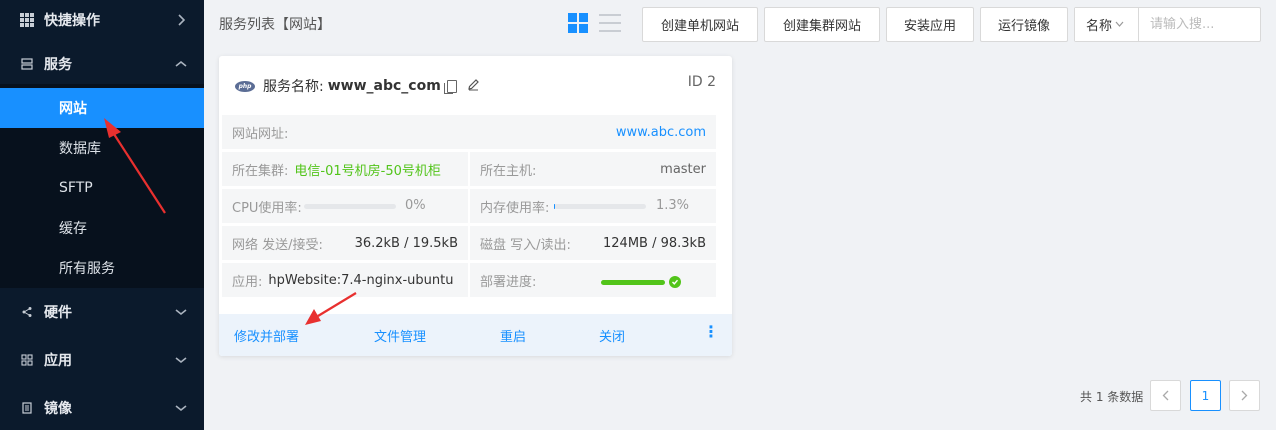 Image resolution: width=1276 pixels, height=430 pixels. What do you see at coordinates (102, 108) in the screenshot?
I see `sidebar-item-website: 网站` at bounding box center [102, 108].